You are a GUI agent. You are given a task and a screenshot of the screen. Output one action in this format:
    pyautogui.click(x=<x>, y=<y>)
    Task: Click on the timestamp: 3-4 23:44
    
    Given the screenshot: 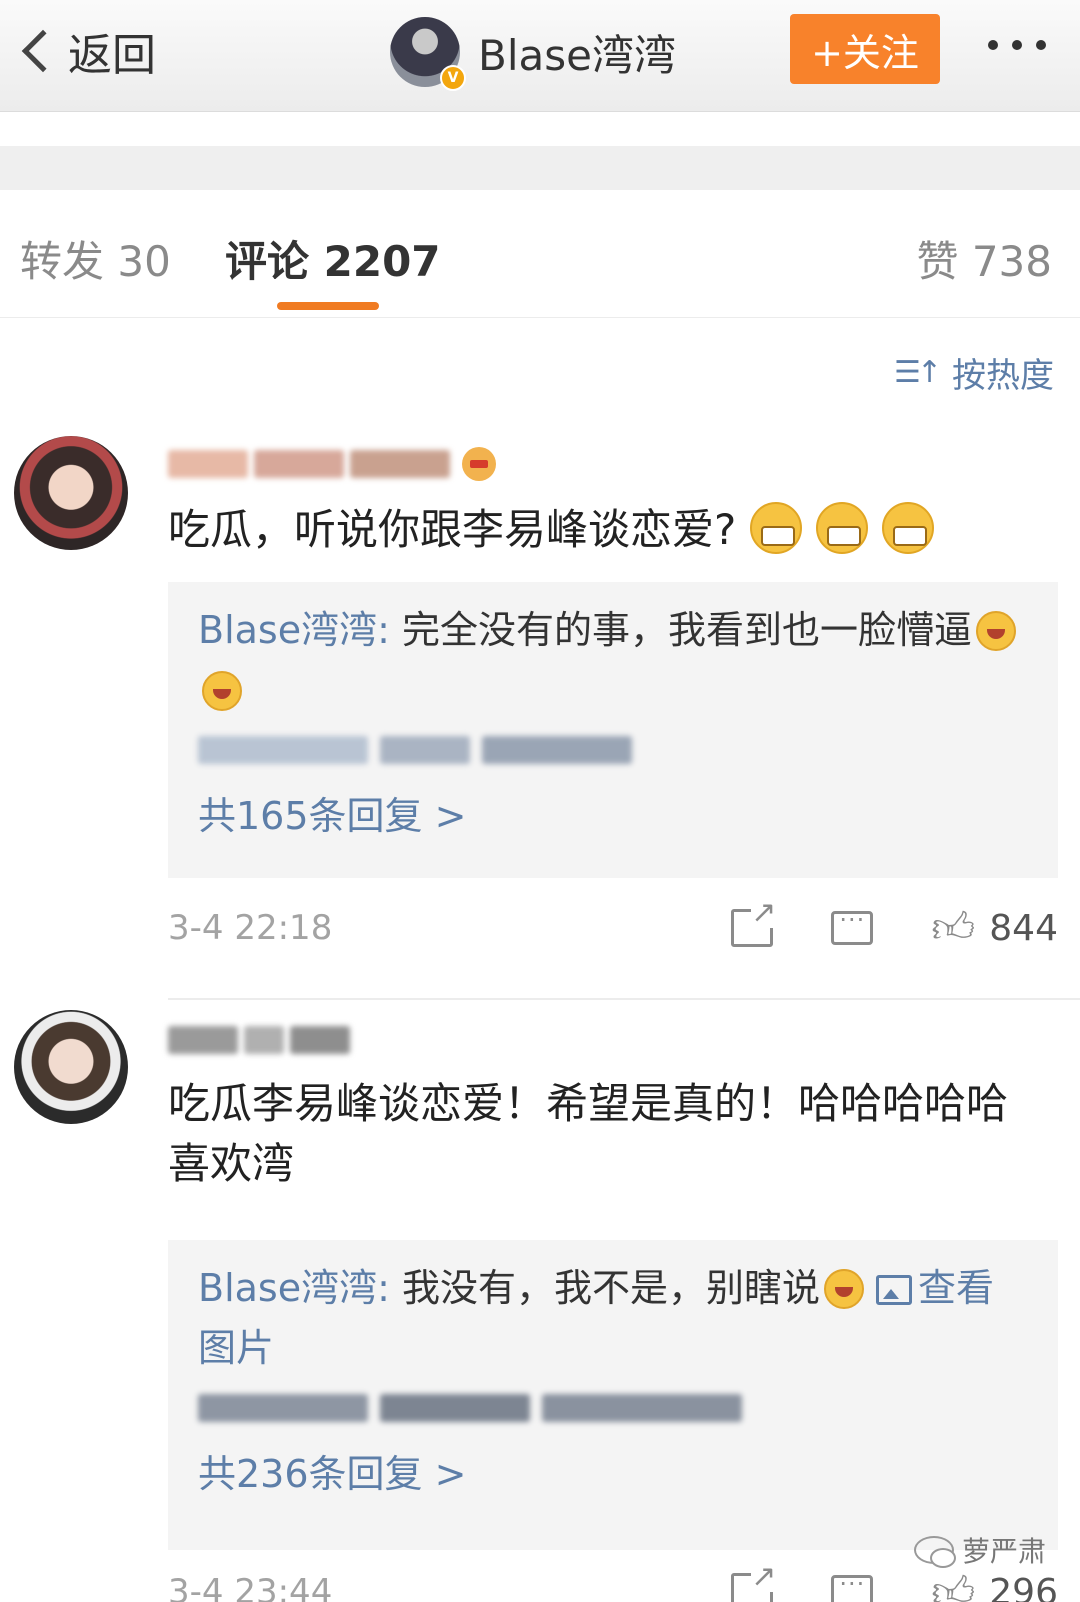 What is the action you would take?
    pyautogui.click(x=250, y=1587)
    